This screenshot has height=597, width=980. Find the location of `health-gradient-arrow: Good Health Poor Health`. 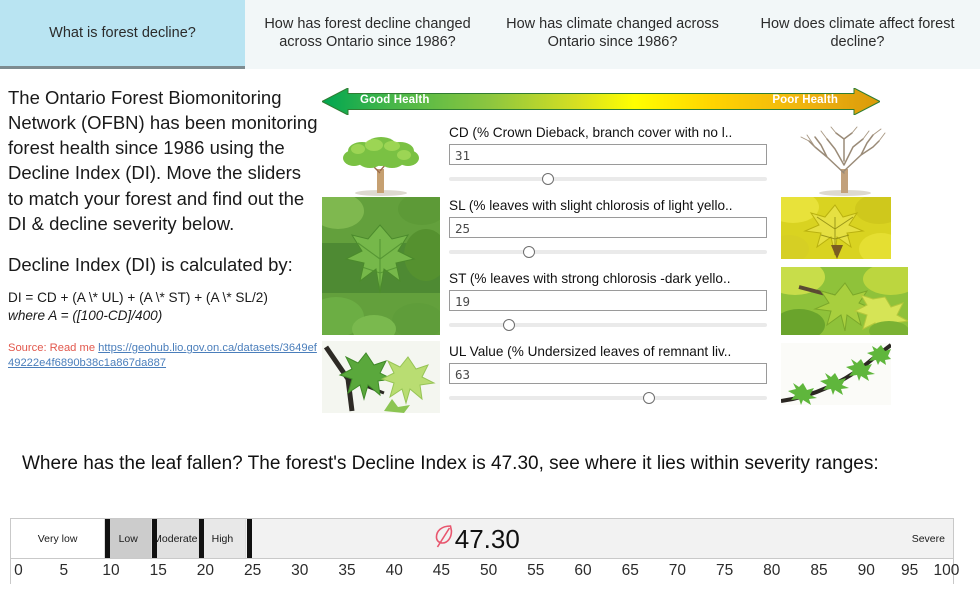

health-gradient-arrow: Good Health Poor Health is located at coordinates (601, 101).